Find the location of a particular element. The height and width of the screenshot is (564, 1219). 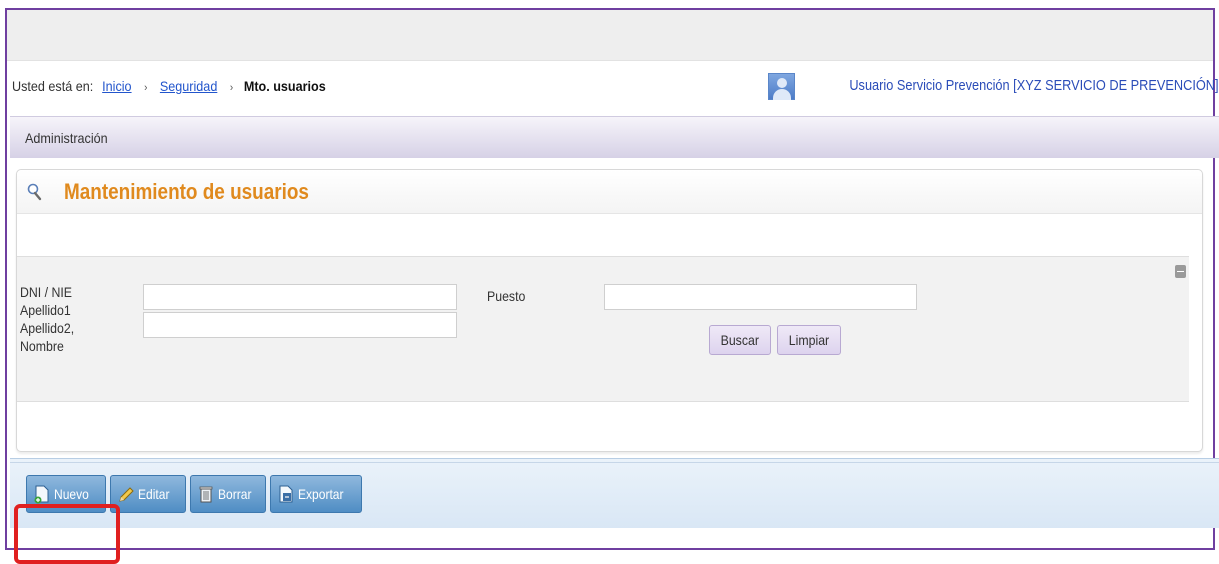

nuevo-button-label: Nuevo is located at coordinates (71, 494).